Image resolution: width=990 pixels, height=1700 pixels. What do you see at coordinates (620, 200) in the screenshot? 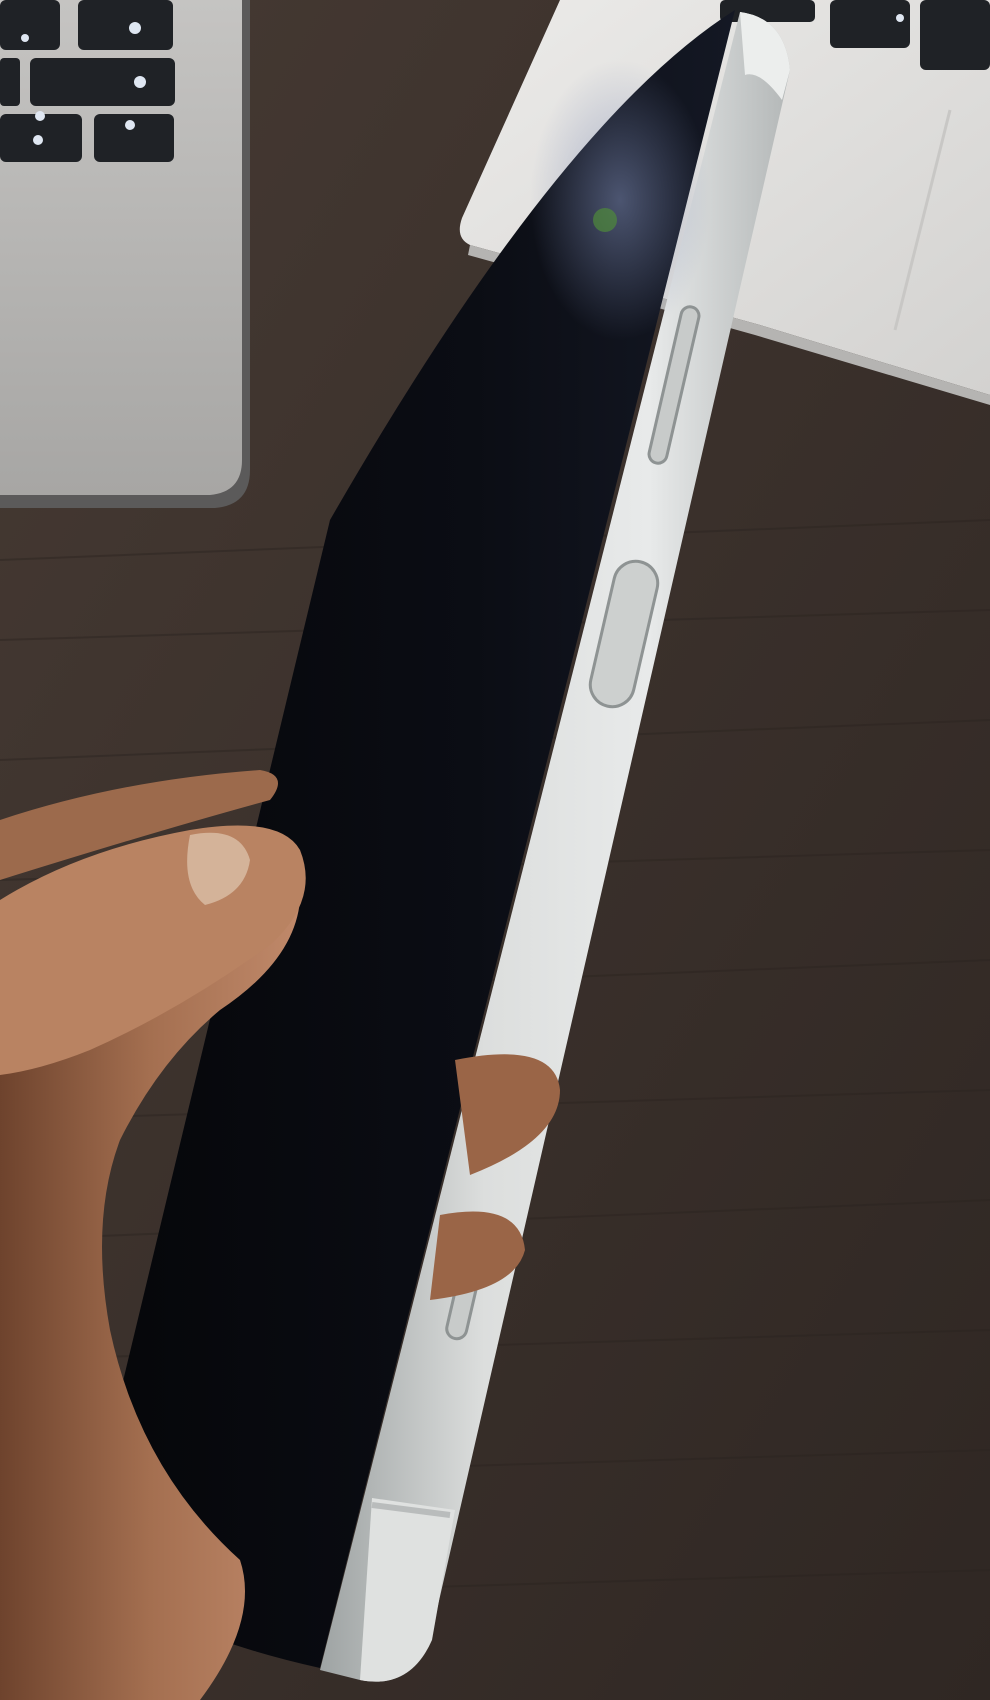
I see `screen-reflection` at bounding box center [620, 200].